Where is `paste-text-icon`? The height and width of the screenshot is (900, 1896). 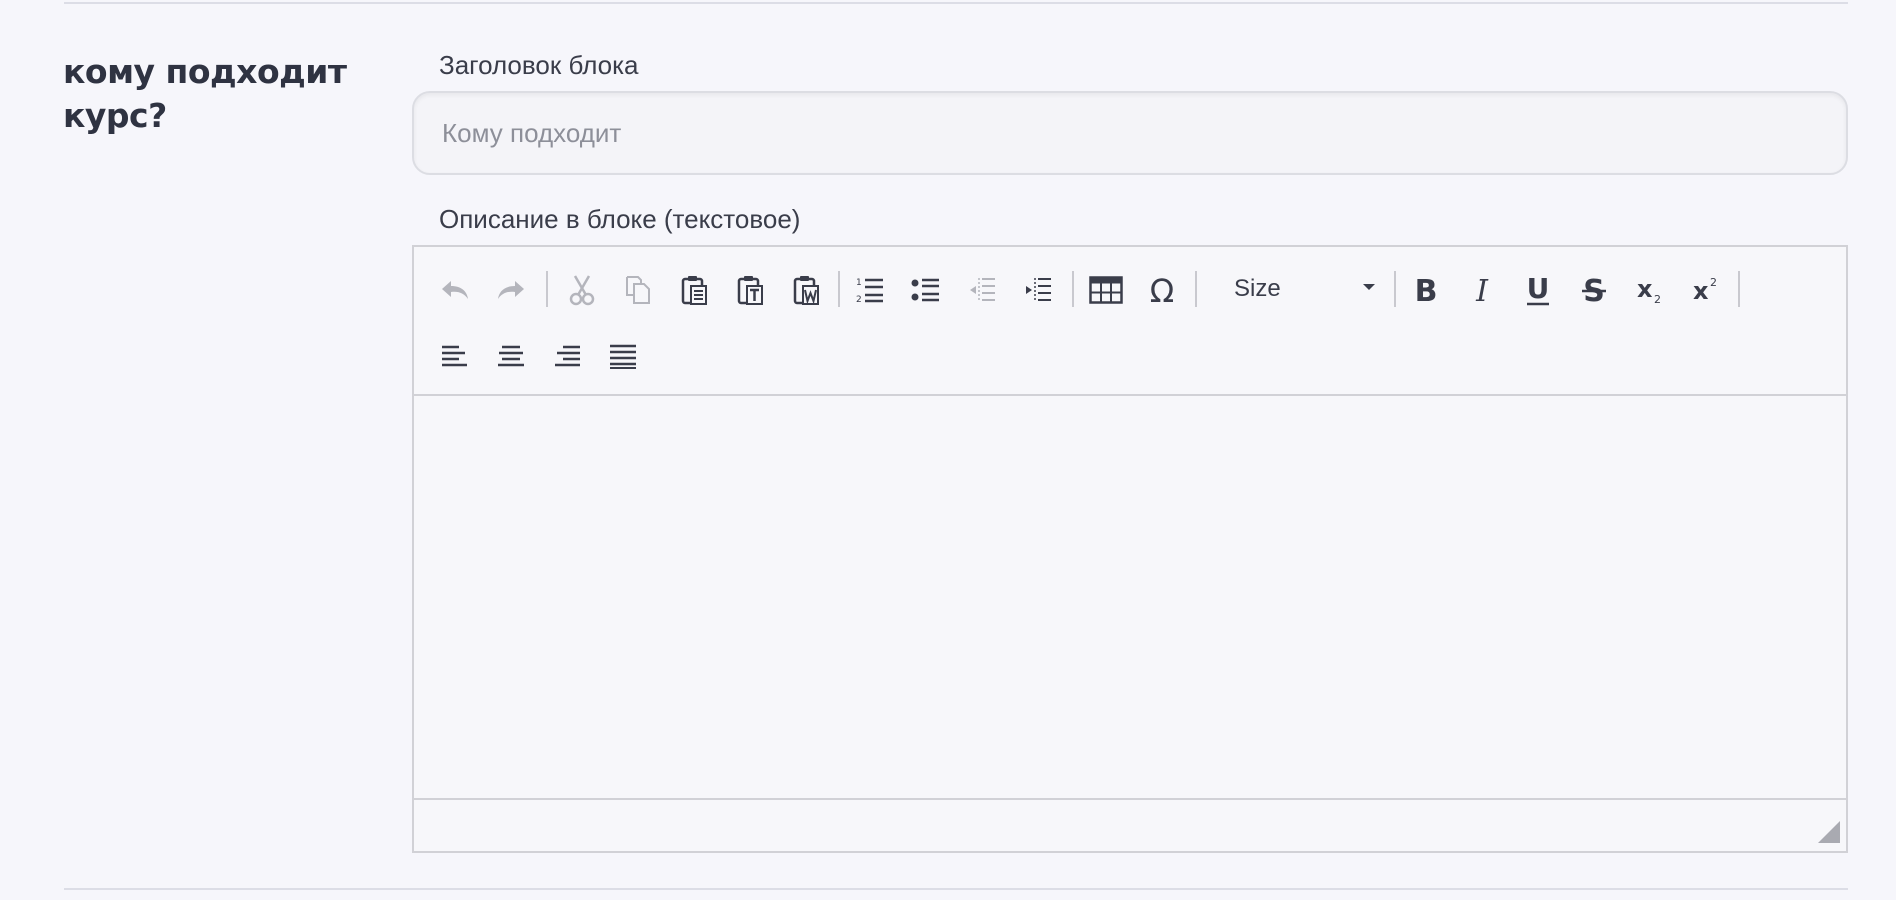 paste-text-icon is located at coordinates (750, 290).